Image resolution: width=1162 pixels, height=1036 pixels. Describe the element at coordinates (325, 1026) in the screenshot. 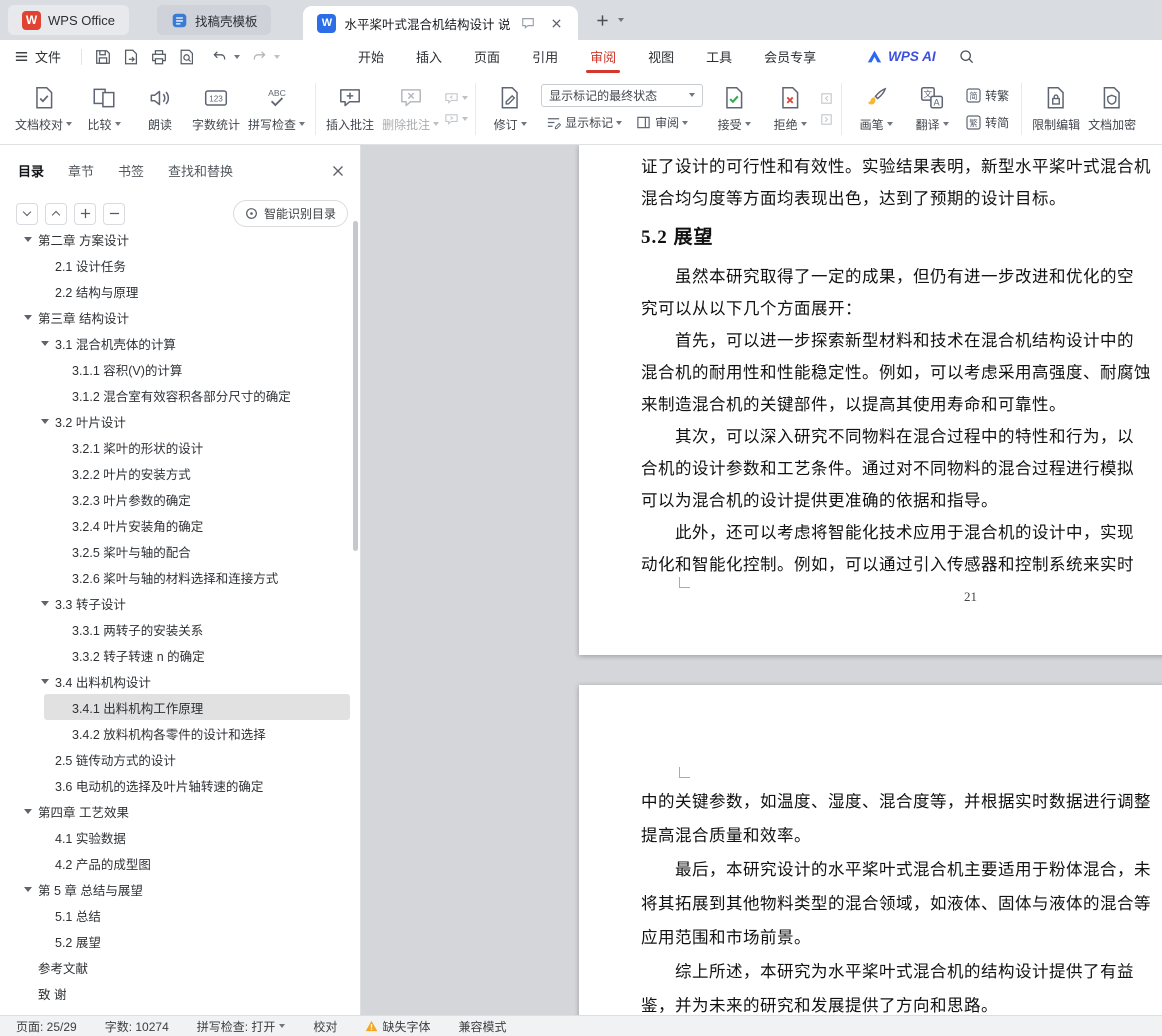

I see `proofread-button: 校对` at that location.